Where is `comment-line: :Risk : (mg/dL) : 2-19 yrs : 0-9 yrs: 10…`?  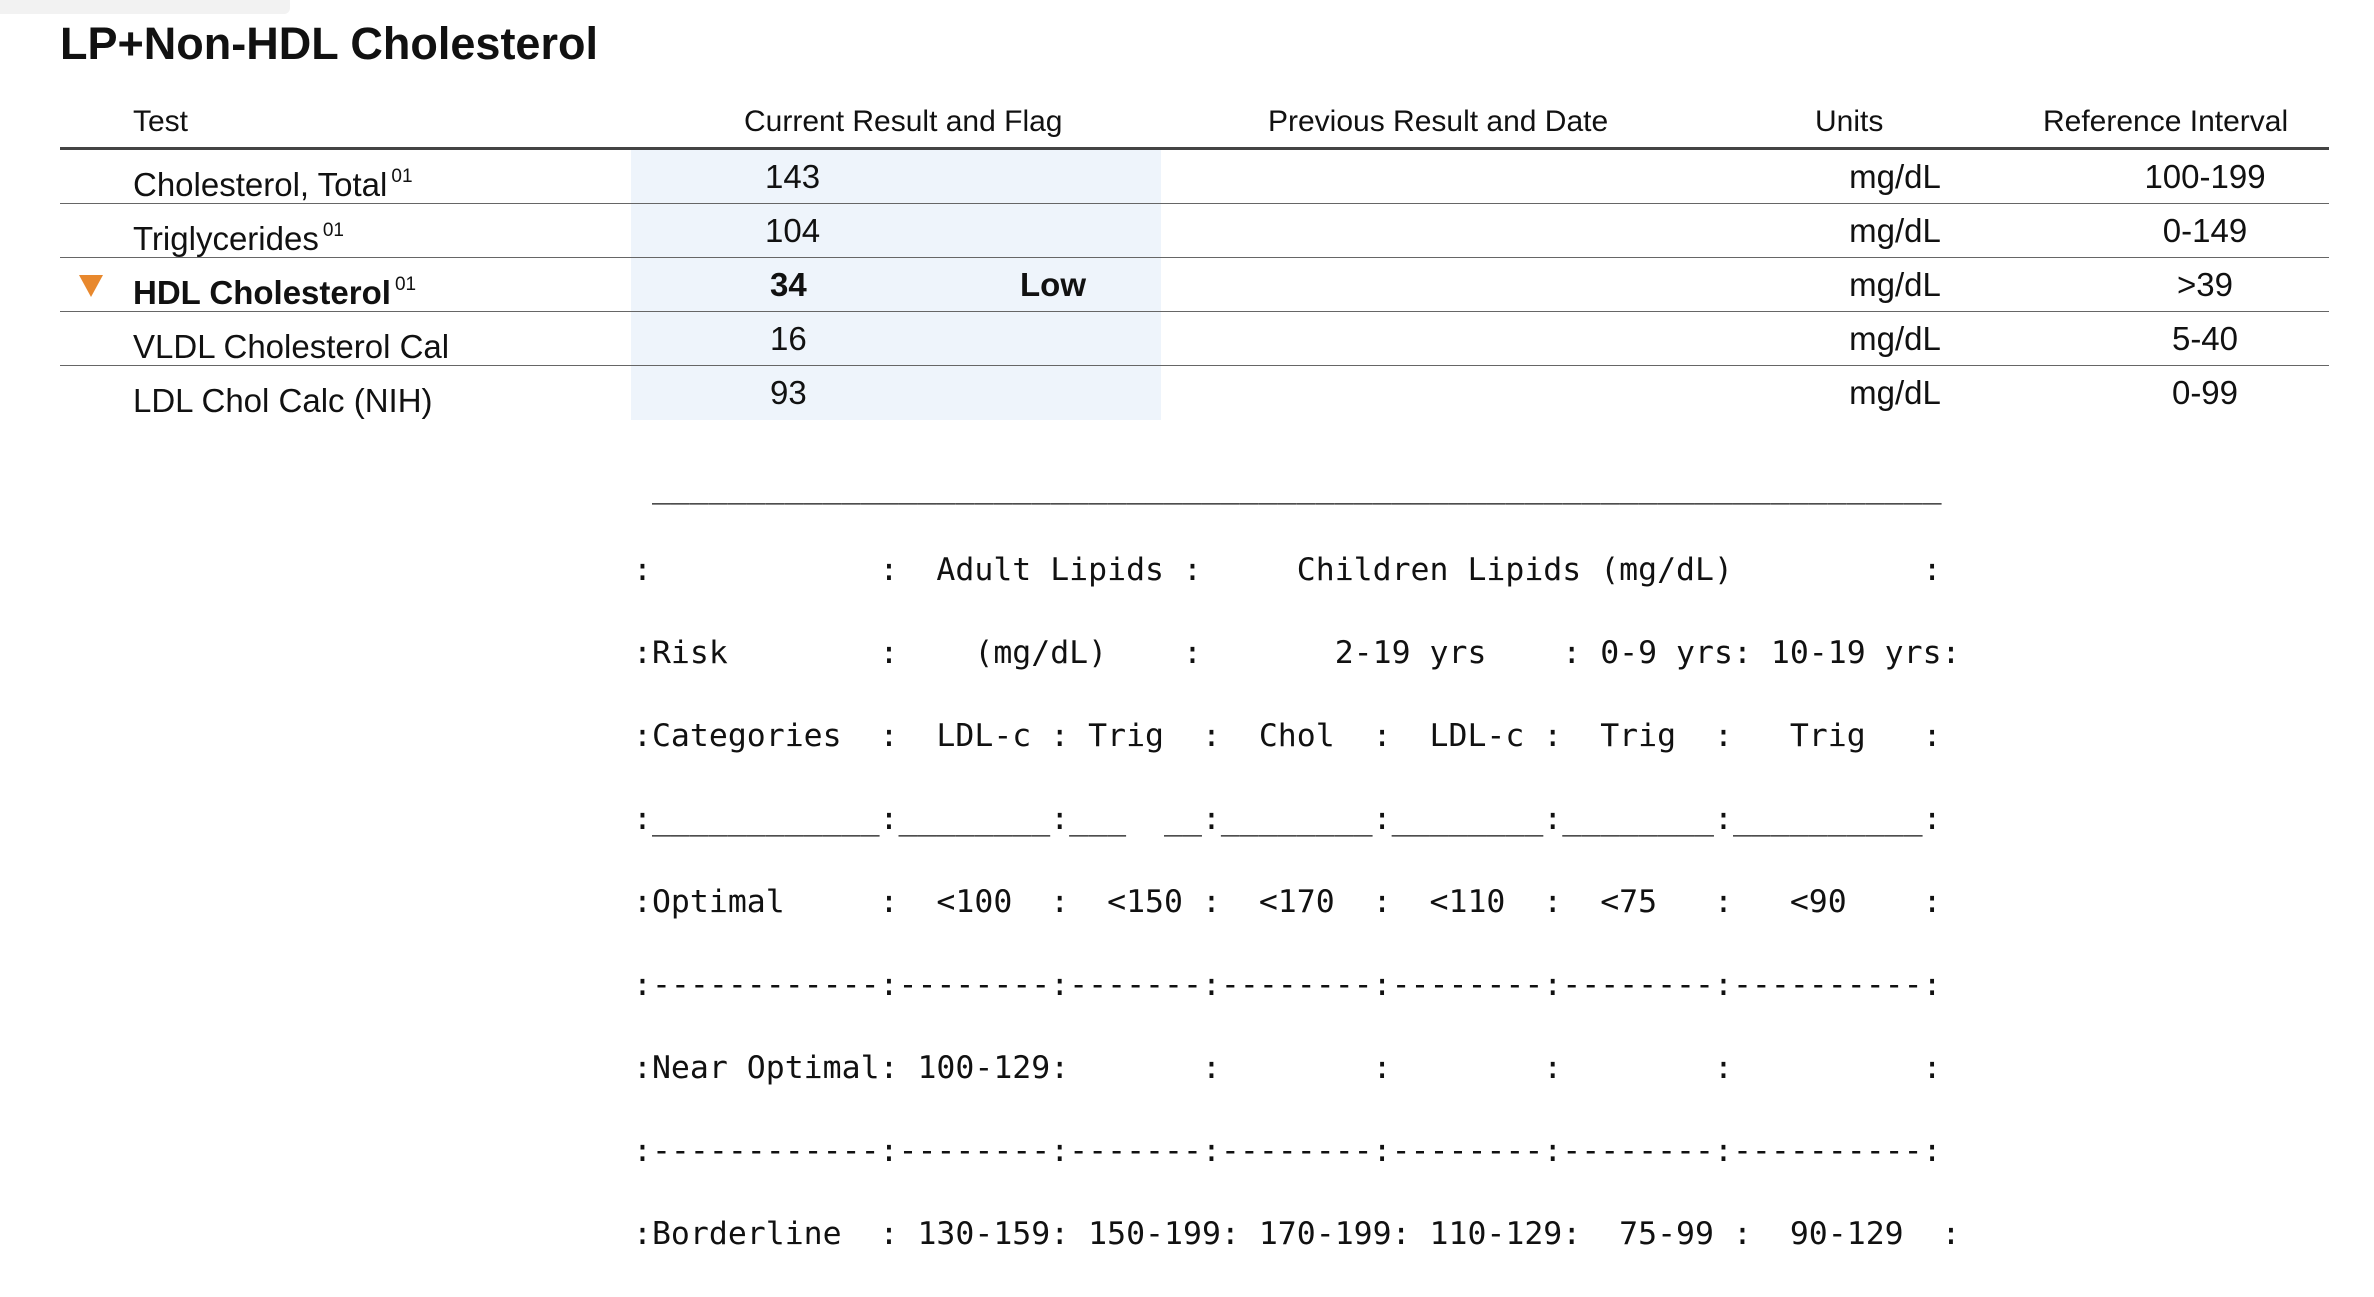
comment-line: :Risk : (mg/dL) : 2-19 yrs : 0-9 yrs: 10… is located at coordinates (1297, 652).